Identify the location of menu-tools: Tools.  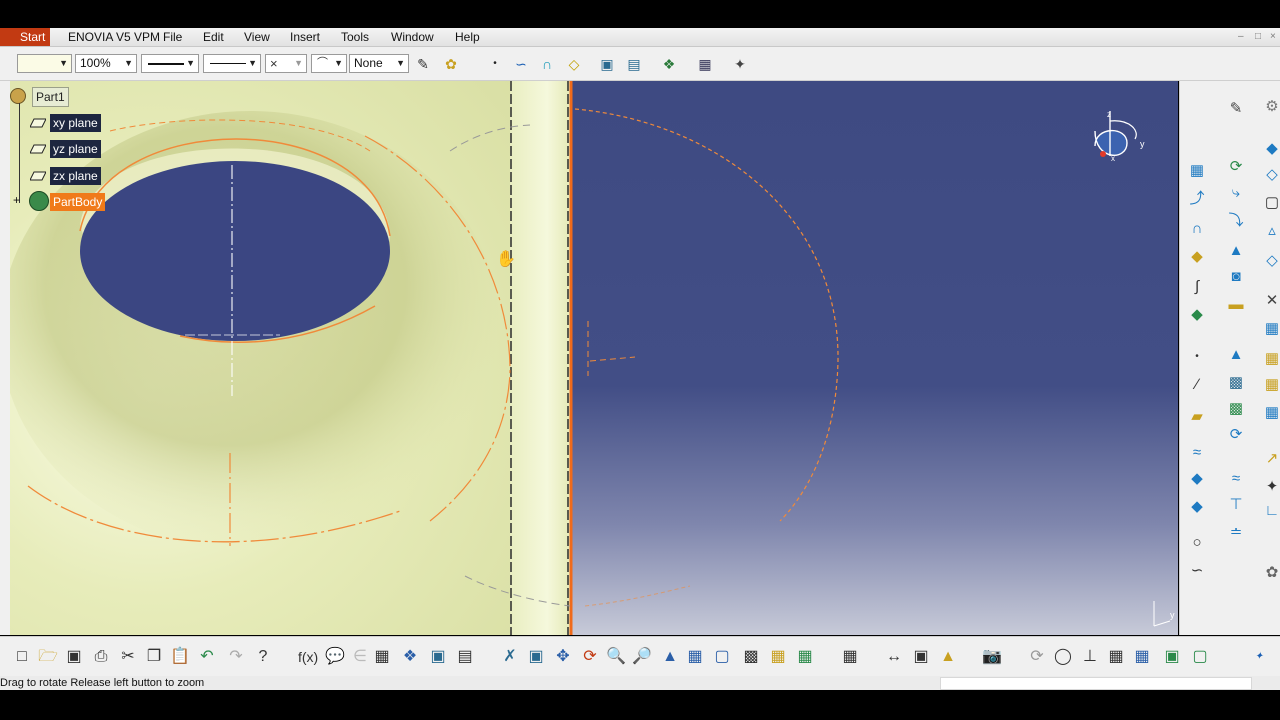
(355, 37).